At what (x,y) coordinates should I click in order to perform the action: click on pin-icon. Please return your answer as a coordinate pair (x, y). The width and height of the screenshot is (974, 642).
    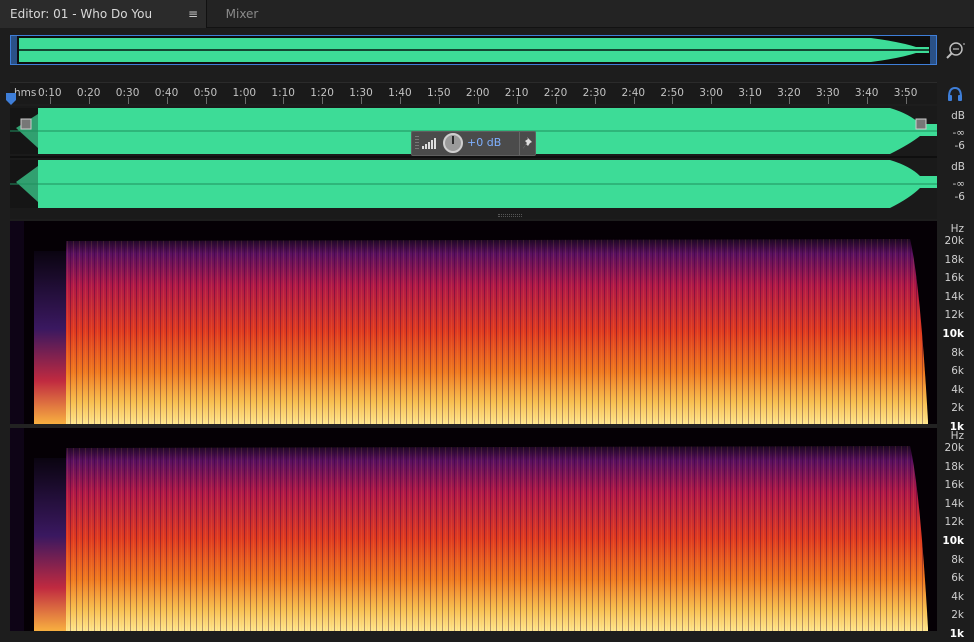
    Looking at the image, I should click on (528, 143).